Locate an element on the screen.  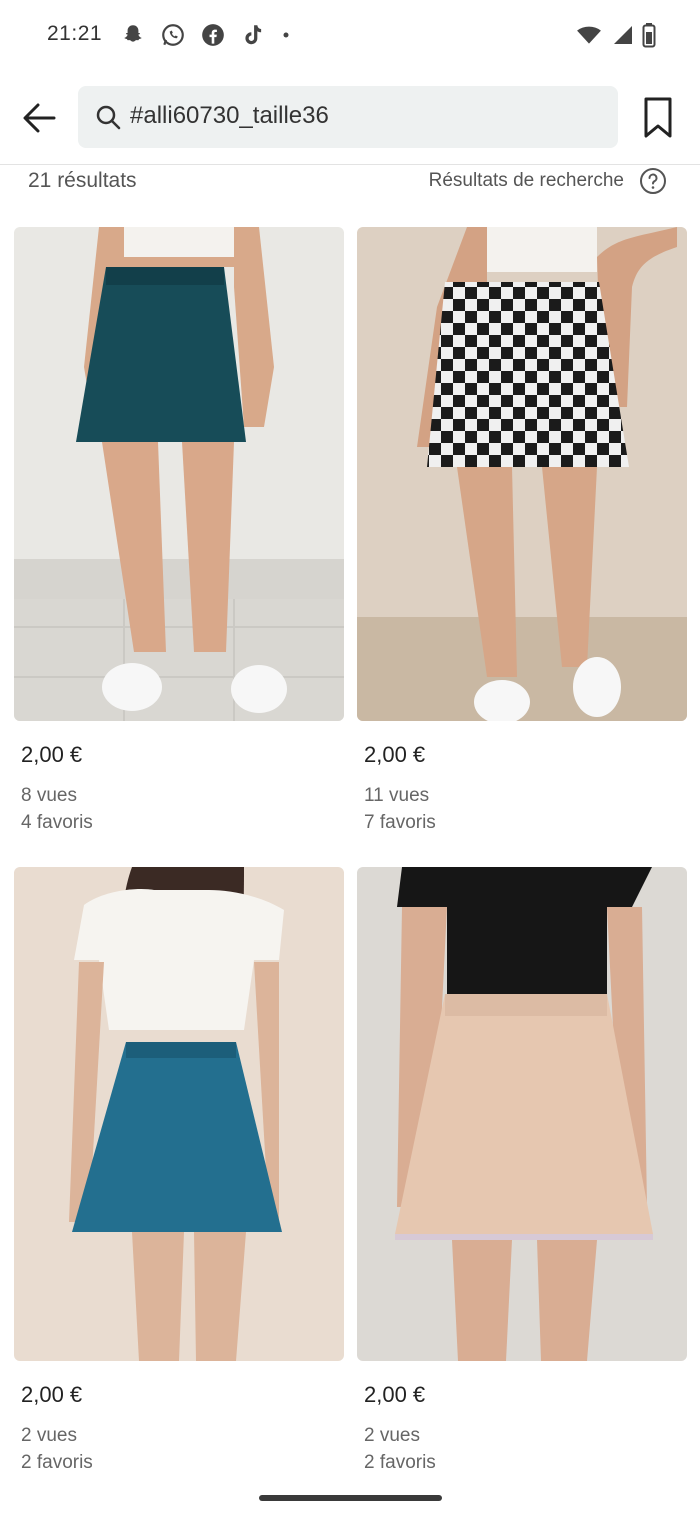
results-count: 21 résultats is located at coordinates (82, 180).